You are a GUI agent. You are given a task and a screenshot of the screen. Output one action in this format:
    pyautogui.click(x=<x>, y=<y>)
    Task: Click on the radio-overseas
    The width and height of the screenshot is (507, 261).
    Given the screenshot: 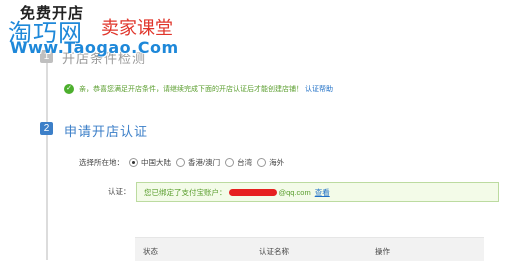 What is the action you would take?
    pyautogui.click(x=262, y=162)
    